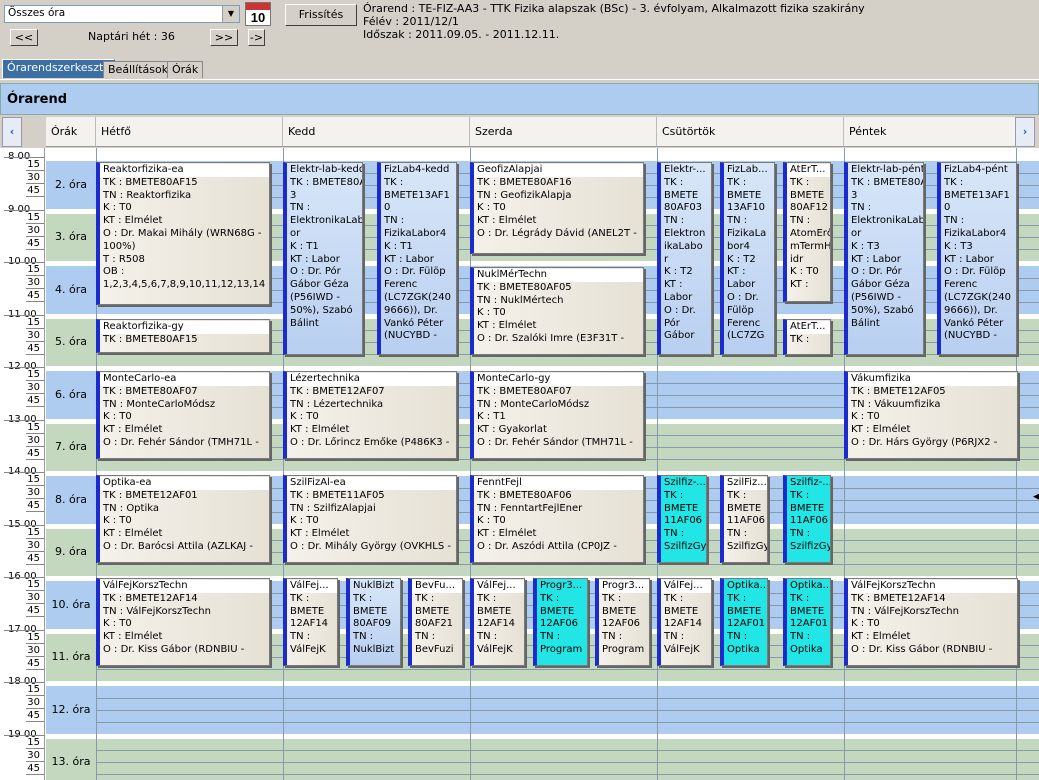 This screenshot has height=780, width=1039. I want to click on course-event: MonteCarlo-ea TK : BMETE80AF07 TN, so click(183, 415).